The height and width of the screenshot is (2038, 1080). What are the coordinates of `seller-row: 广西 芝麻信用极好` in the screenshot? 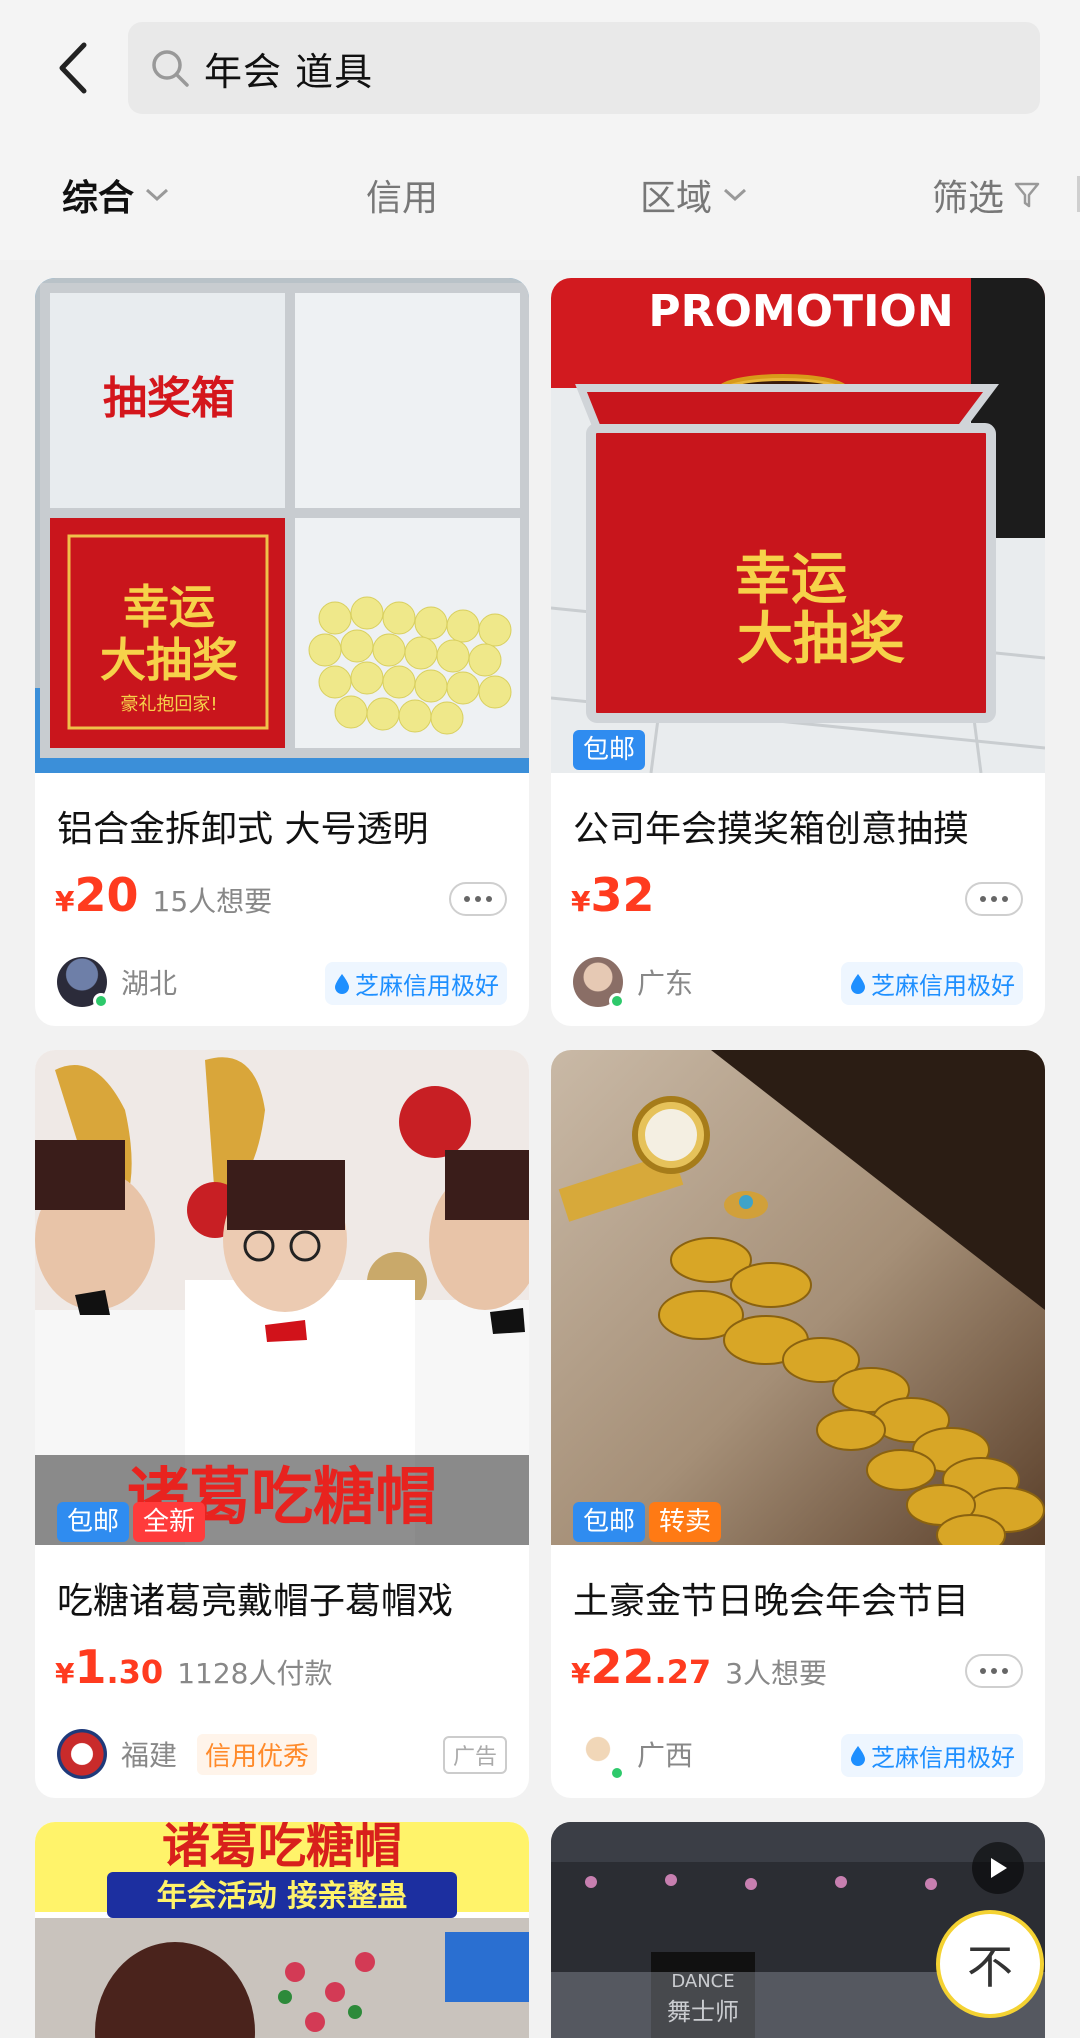 It's located at (798, 1754).